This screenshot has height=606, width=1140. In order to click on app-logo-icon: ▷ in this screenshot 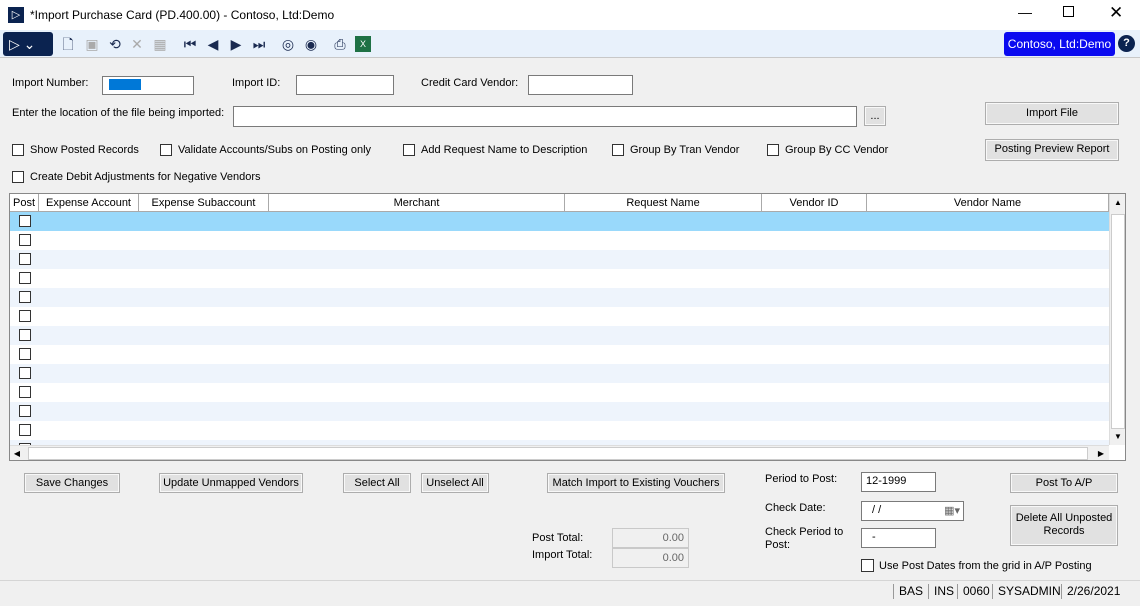, I will do `click(16, 15)`.